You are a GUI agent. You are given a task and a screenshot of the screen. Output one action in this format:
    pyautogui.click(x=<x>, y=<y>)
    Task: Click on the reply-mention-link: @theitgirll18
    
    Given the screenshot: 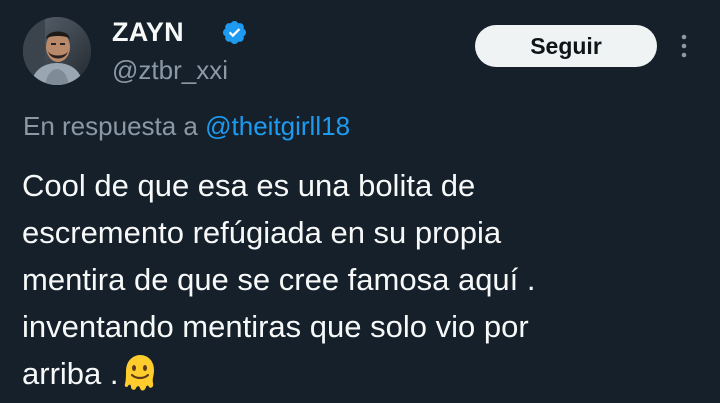 What is the action you would take?
    pyautogui.click(x=277, y=126)
    